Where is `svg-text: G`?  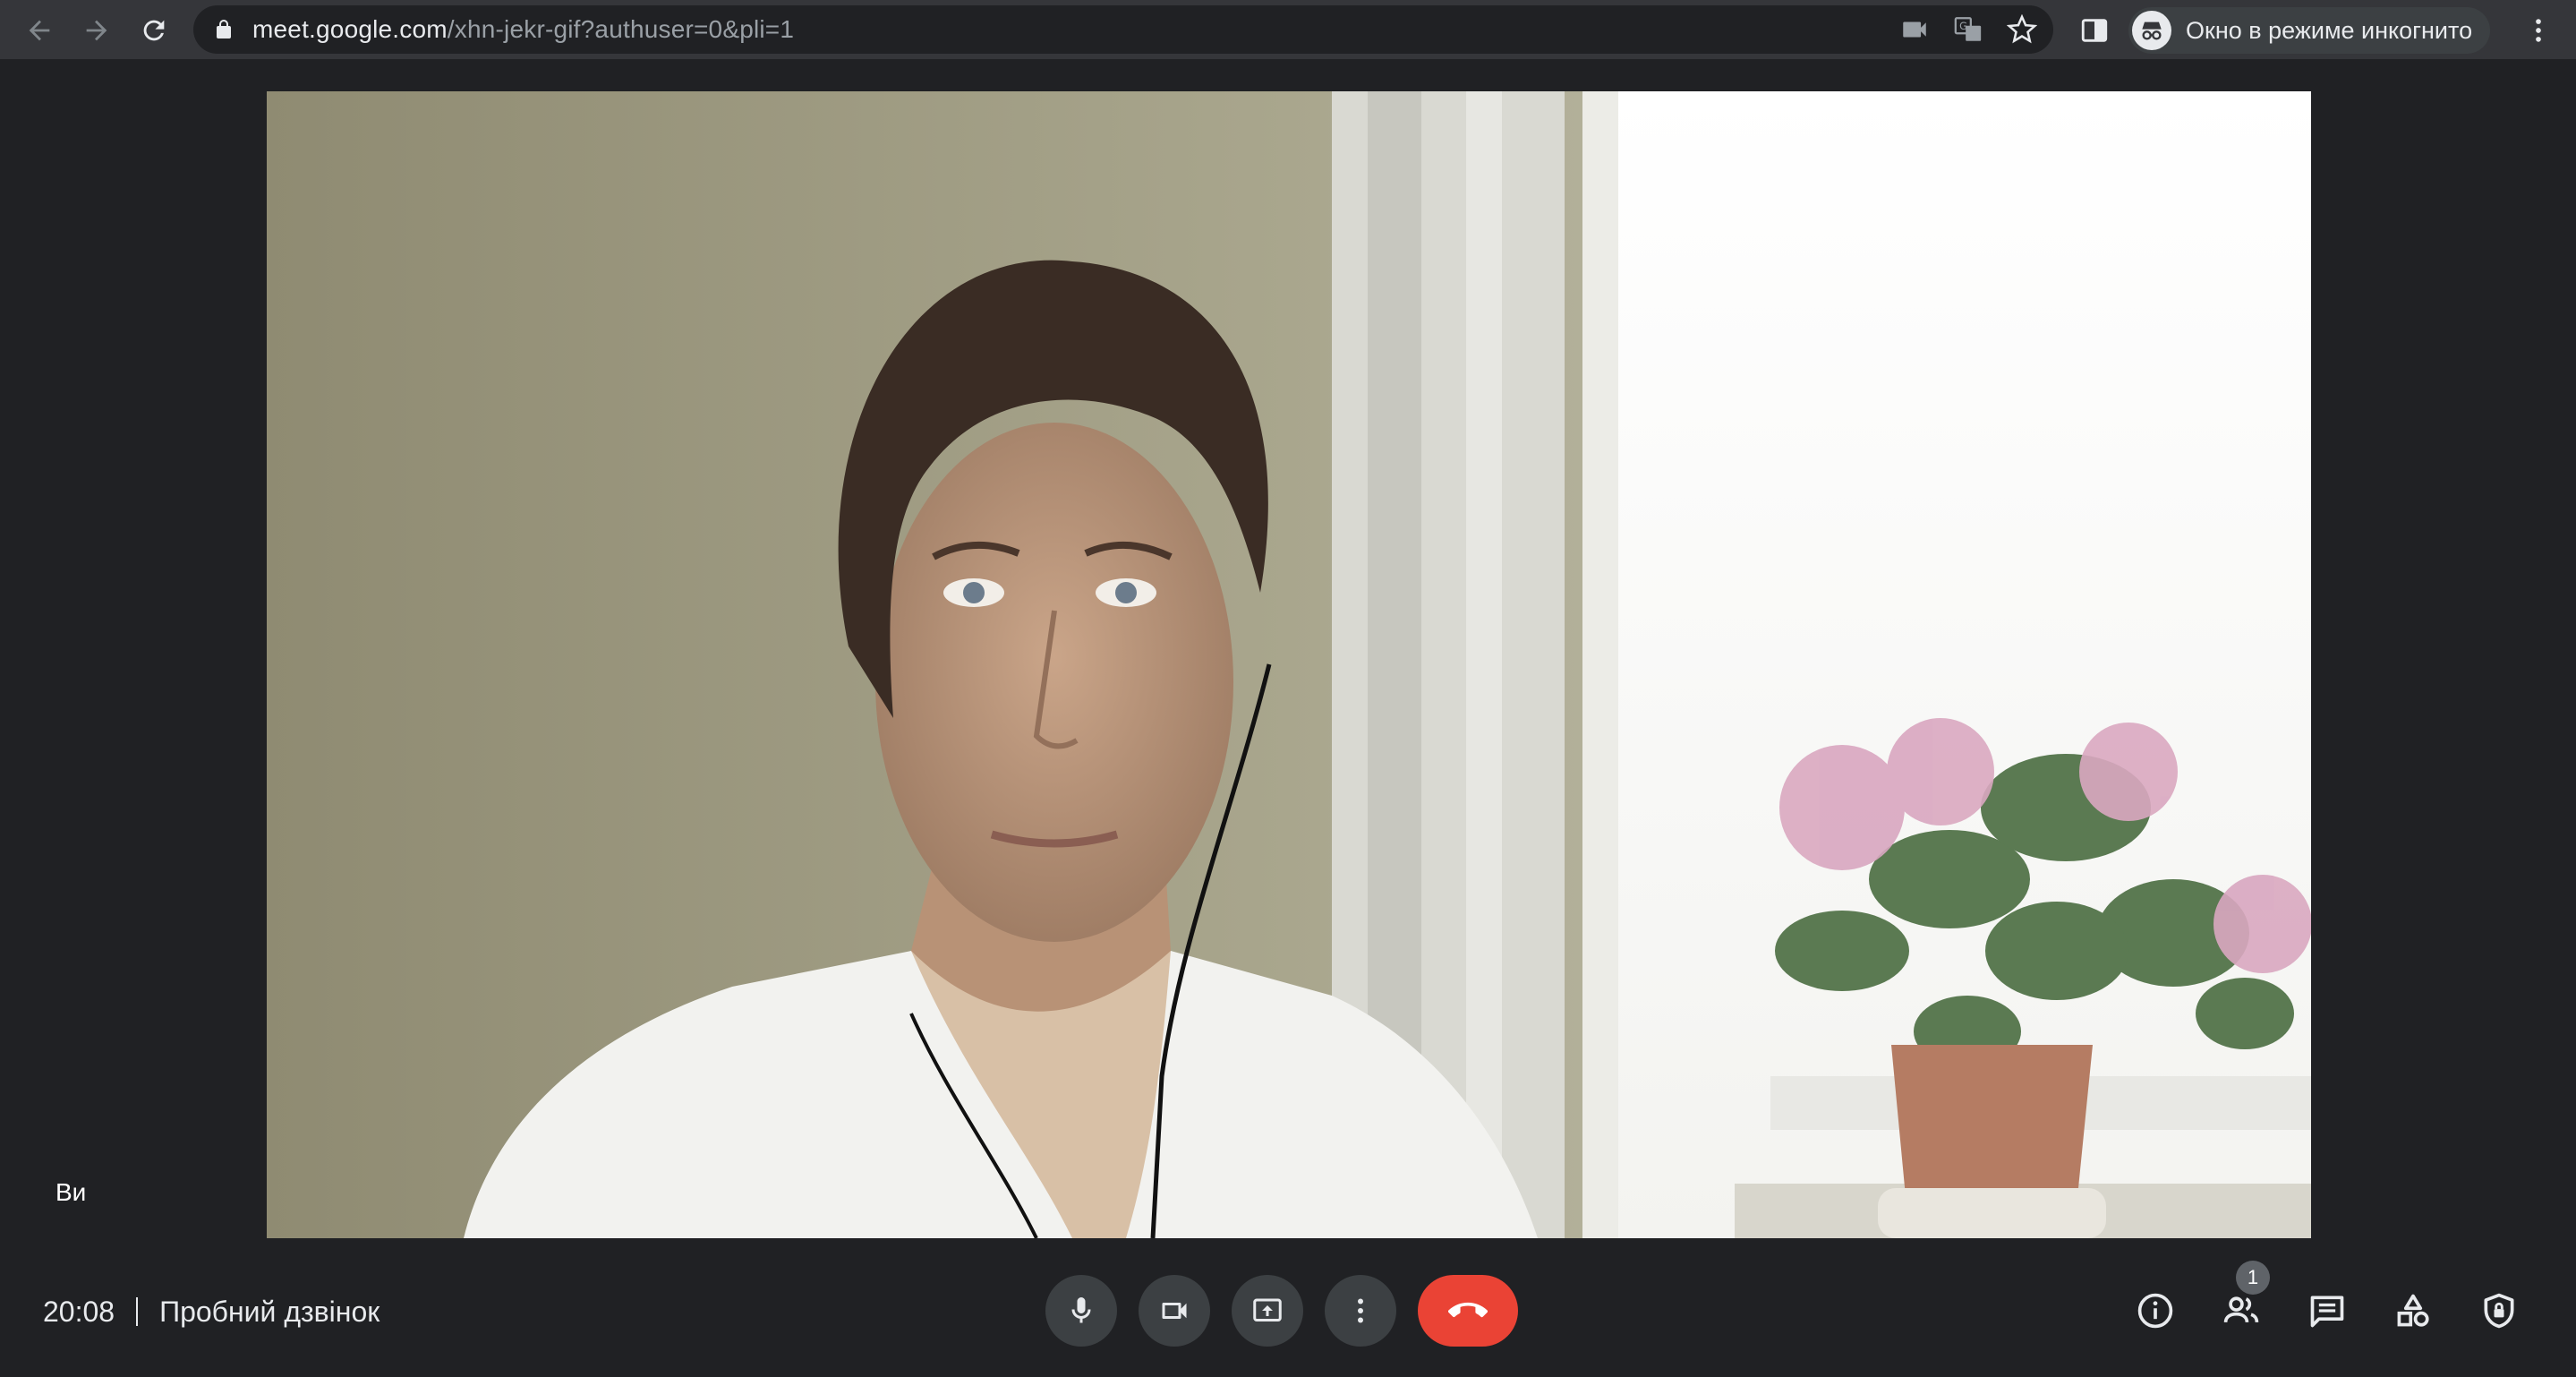
svg-text: G is located at coordinates (1963, 26).